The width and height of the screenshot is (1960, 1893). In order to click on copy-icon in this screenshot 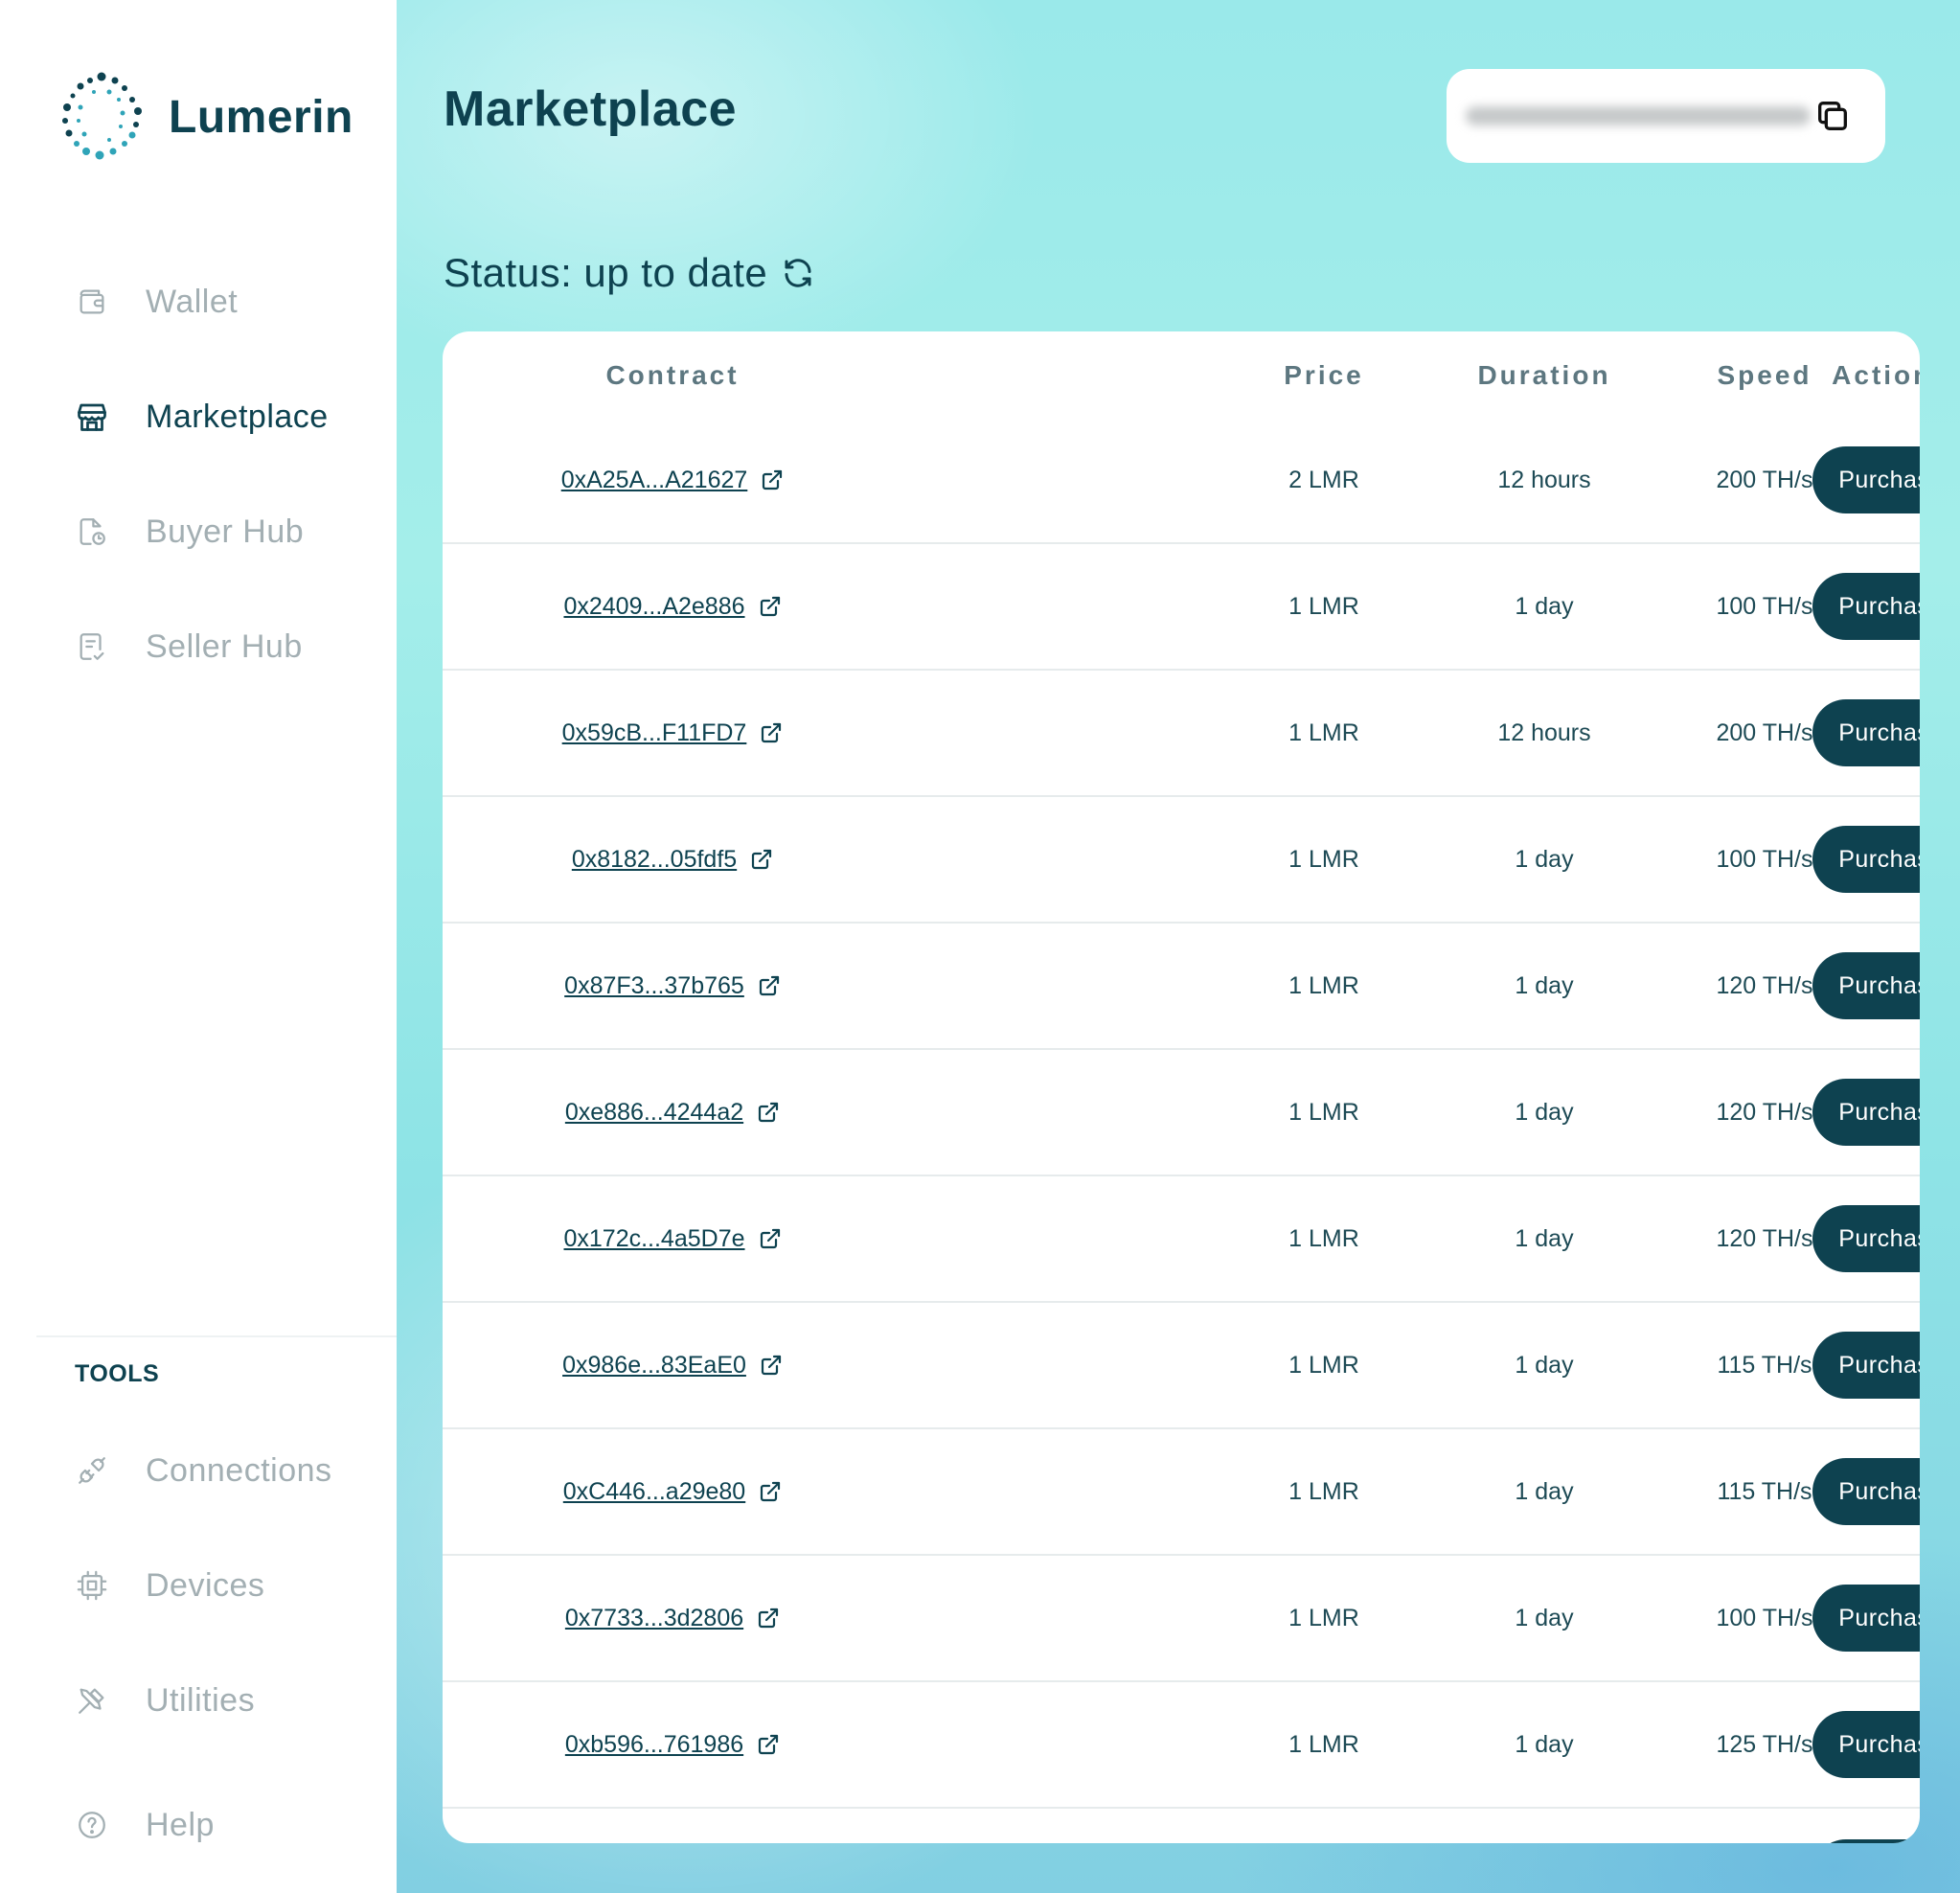, I will do `click(1832, 116)`.